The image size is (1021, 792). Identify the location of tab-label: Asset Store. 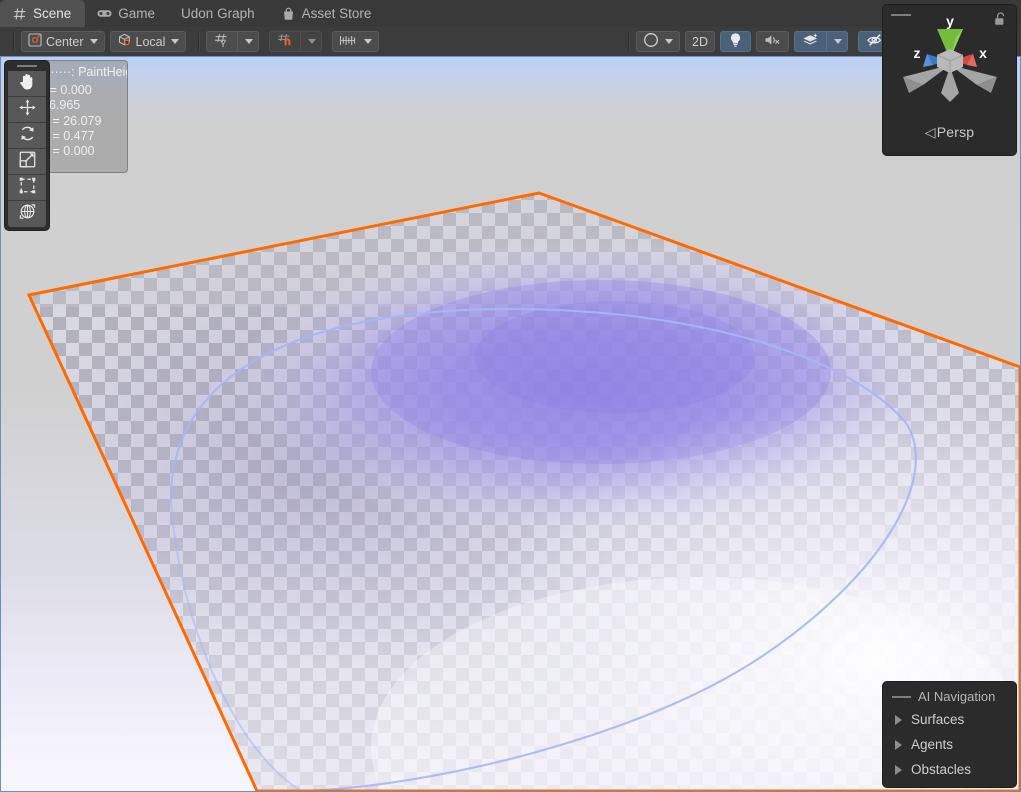
(336, 13).